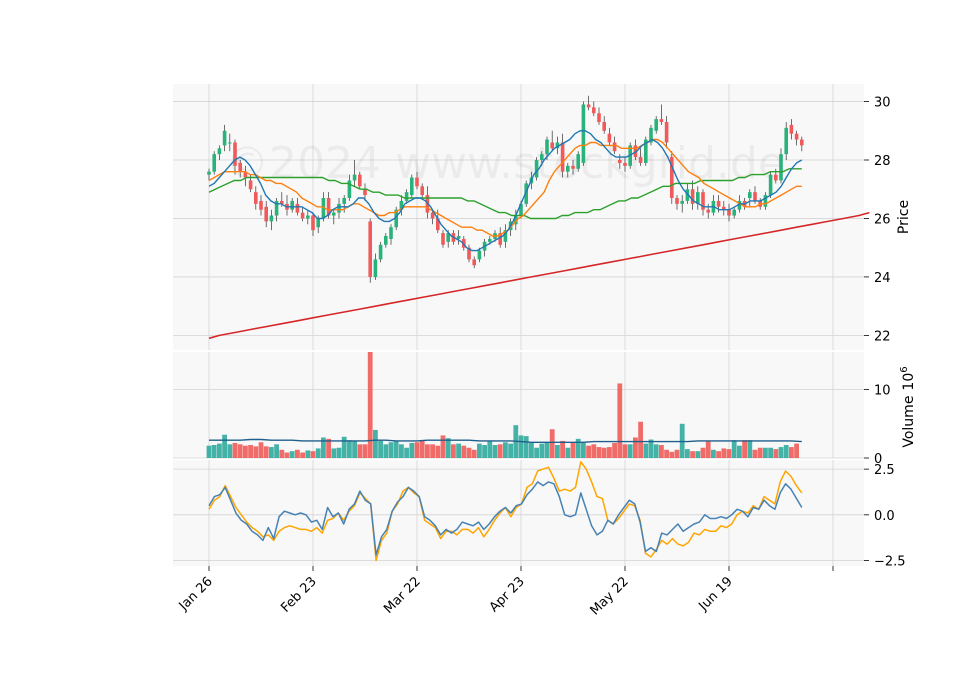  What do you see at coordinates (882, 278) in the screenshot?
I see `price-ytick-label-1: 24` at bounding box center [882, 278].